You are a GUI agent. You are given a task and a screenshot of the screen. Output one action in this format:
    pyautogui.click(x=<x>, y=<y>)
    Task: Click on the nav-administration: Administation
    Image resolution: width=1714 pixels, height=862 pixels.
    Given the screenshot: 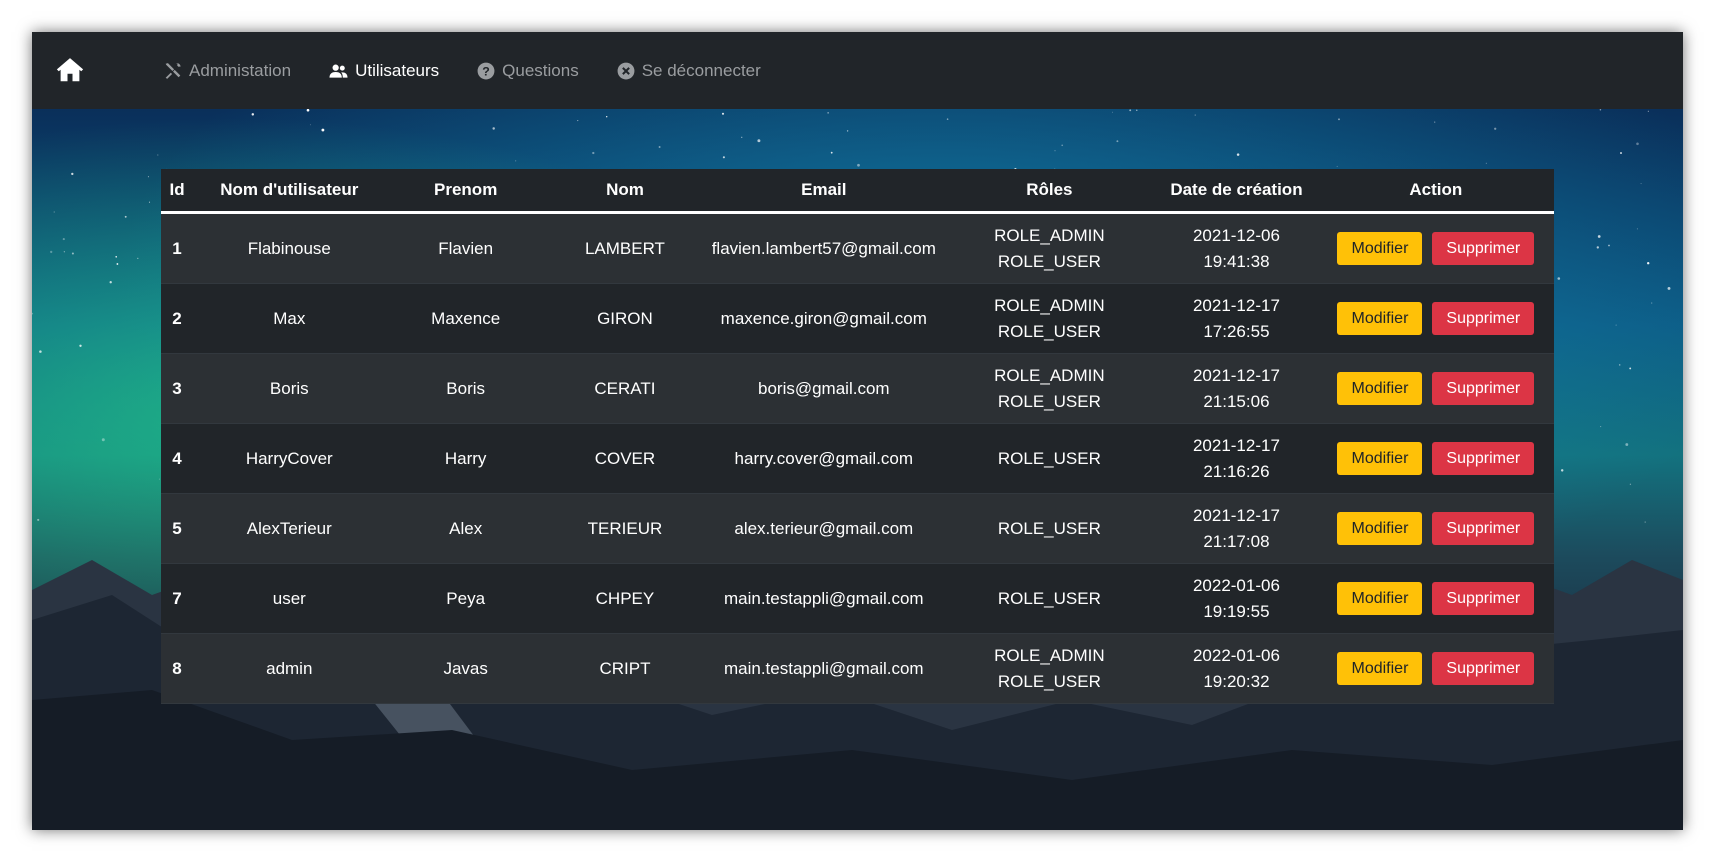 What is the action you would take?
    pyautogui.click(x=227, y=71)
    